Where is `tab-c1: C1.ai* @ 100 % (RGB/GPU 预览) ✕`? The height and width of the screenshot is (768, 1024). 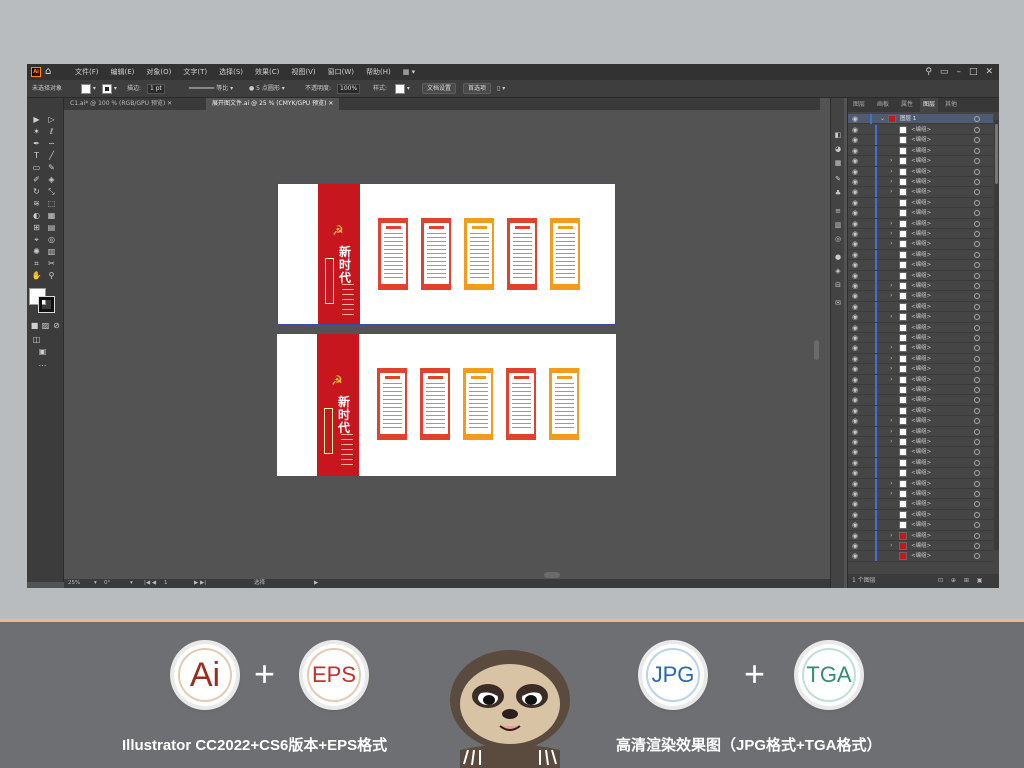
tab-c1: C1.ai* @ 100 % (RGB/GPU 预览) ✕ is located at coordinates (121, 104).